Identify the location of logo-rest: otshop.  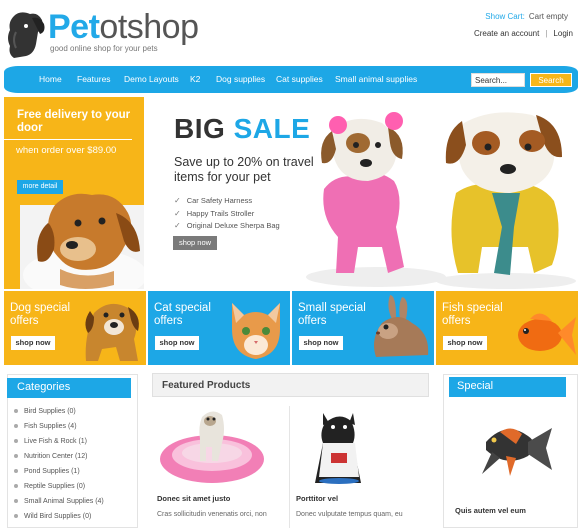
(149, 27).